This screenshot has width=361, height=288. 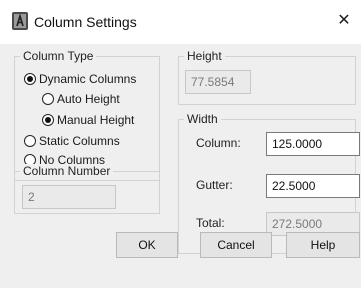 I want to click on cancel-button: Cancel, so click(x=236, y=245).